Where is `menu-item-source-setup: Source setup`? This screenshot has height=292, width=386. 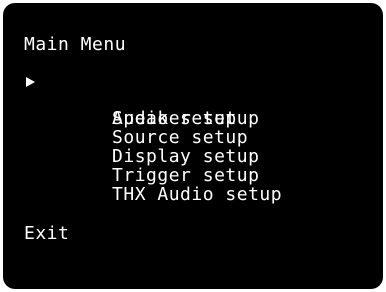
menu-item-source-setup: Source setup is located at coordinates (153, 128).